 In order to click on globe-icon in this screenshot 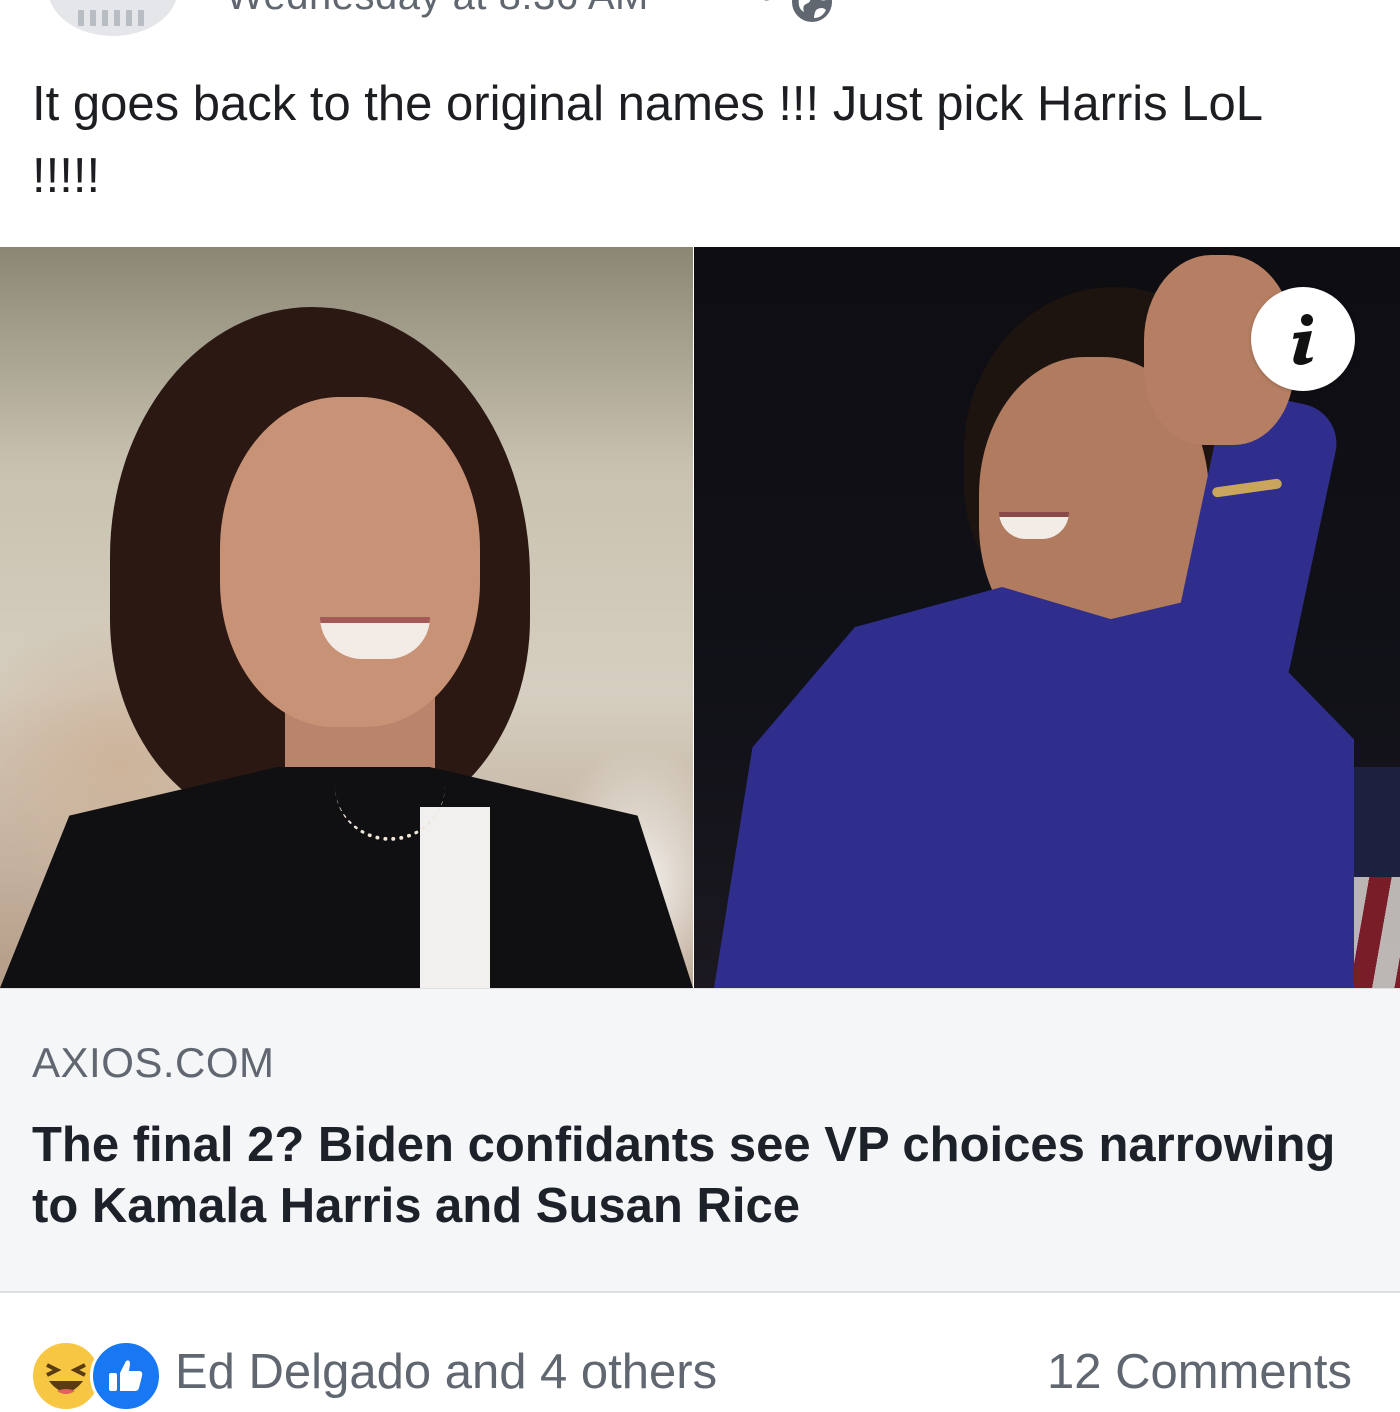, I will do `click(812, 12)`.